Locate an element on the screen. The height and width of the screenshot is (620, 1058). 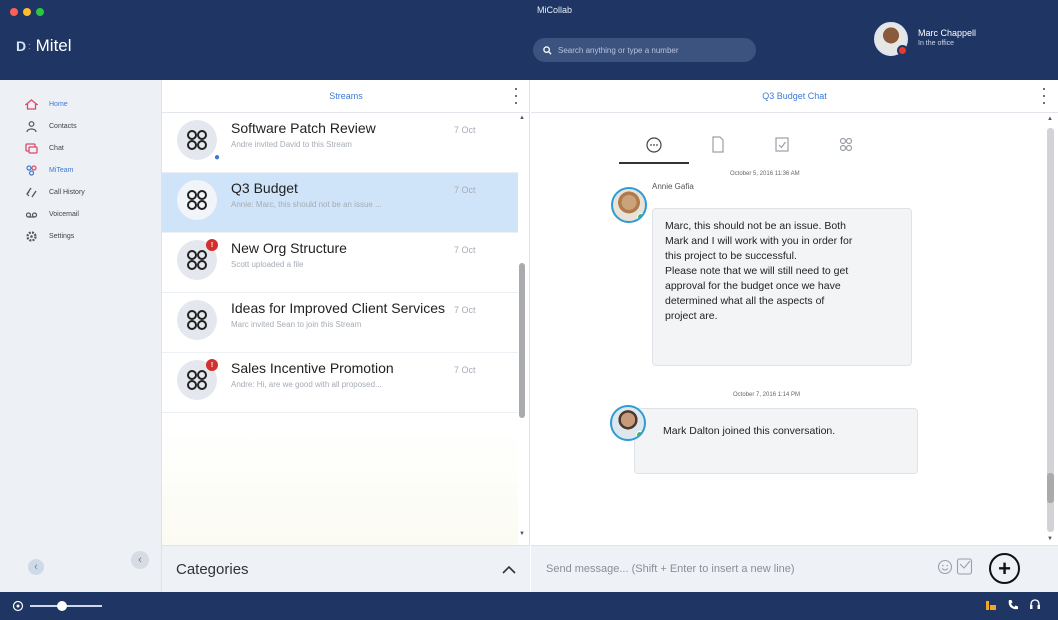
sidebar-item-chat: Chat is located at coordinates (80, 148).